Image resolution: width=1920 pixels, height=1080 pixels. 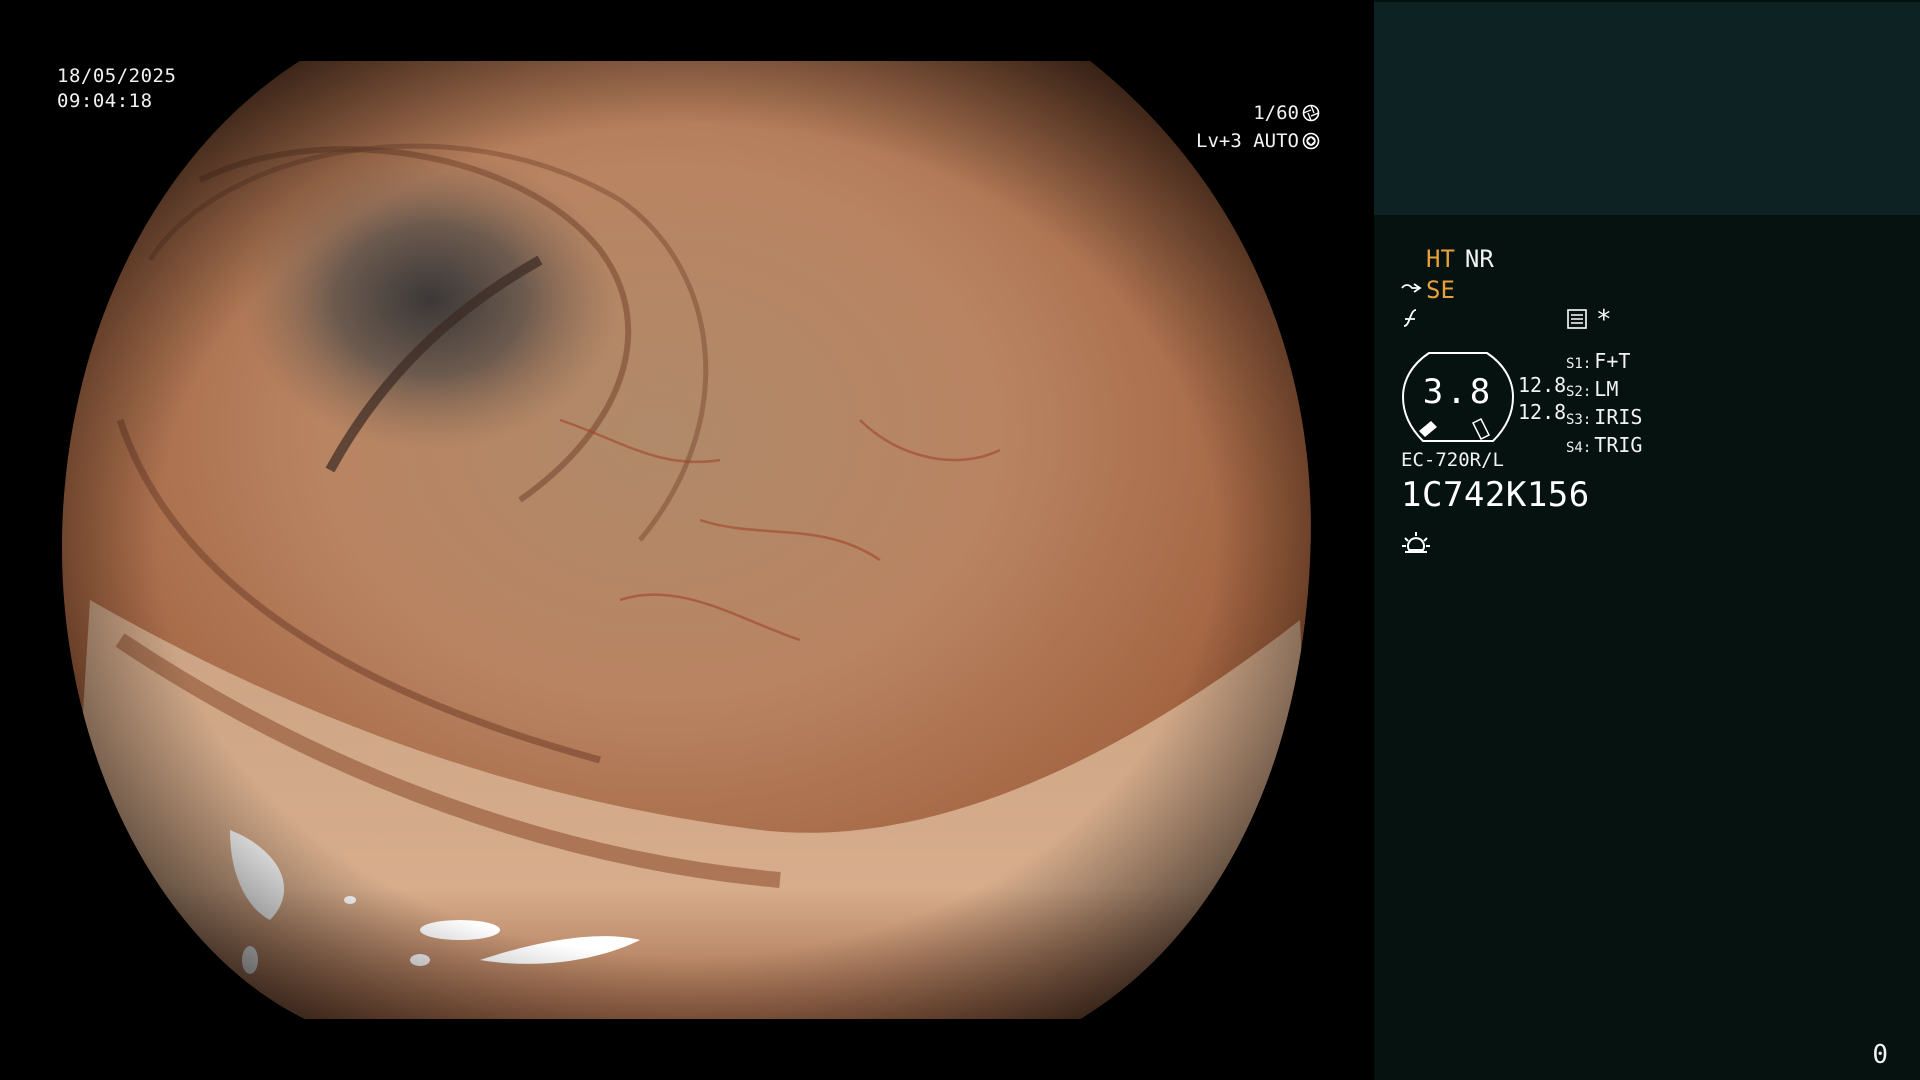 I want to click on mode-se: SE, so click(x=1440, y=290).